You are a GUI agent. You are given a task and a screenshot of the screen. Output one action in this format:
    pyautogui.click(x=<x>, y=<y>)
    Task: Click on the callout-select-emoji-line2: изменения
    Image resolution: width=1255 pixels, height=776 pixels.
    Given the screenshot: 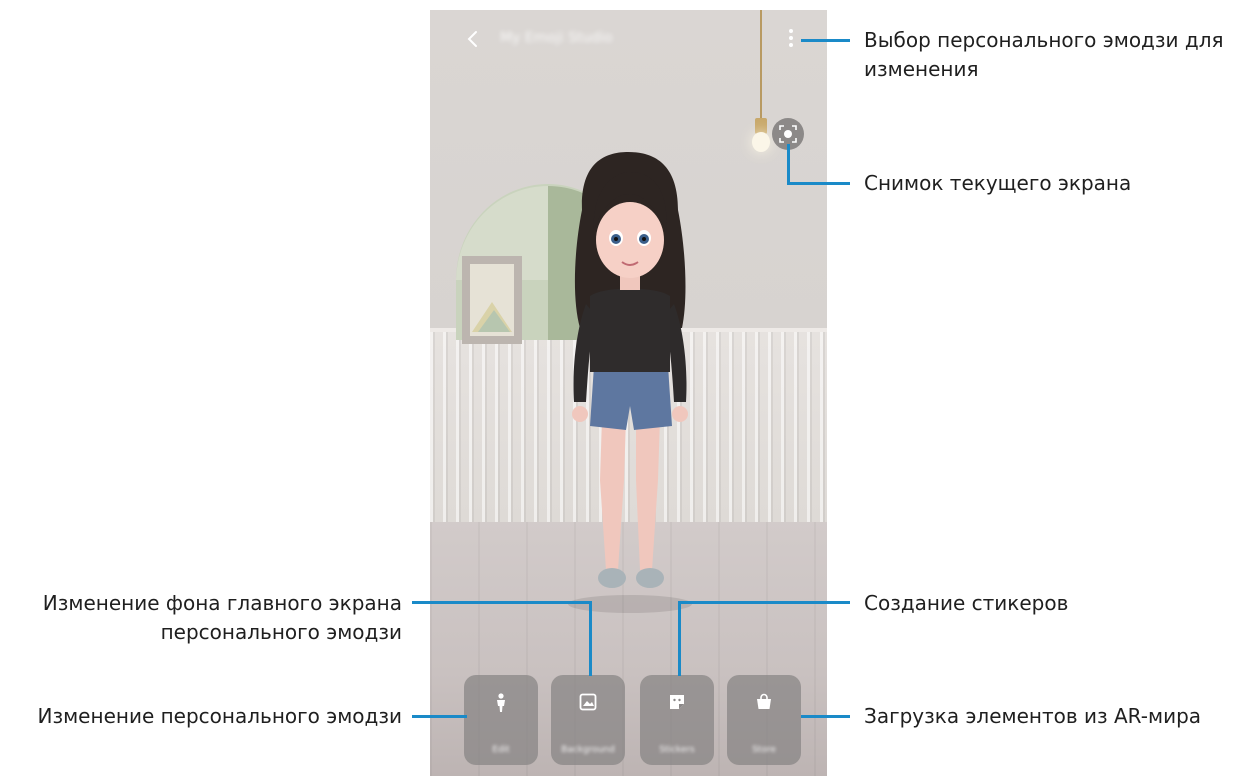 What is the action you would take?
    pyautogui.click(x=921, y=69)
    